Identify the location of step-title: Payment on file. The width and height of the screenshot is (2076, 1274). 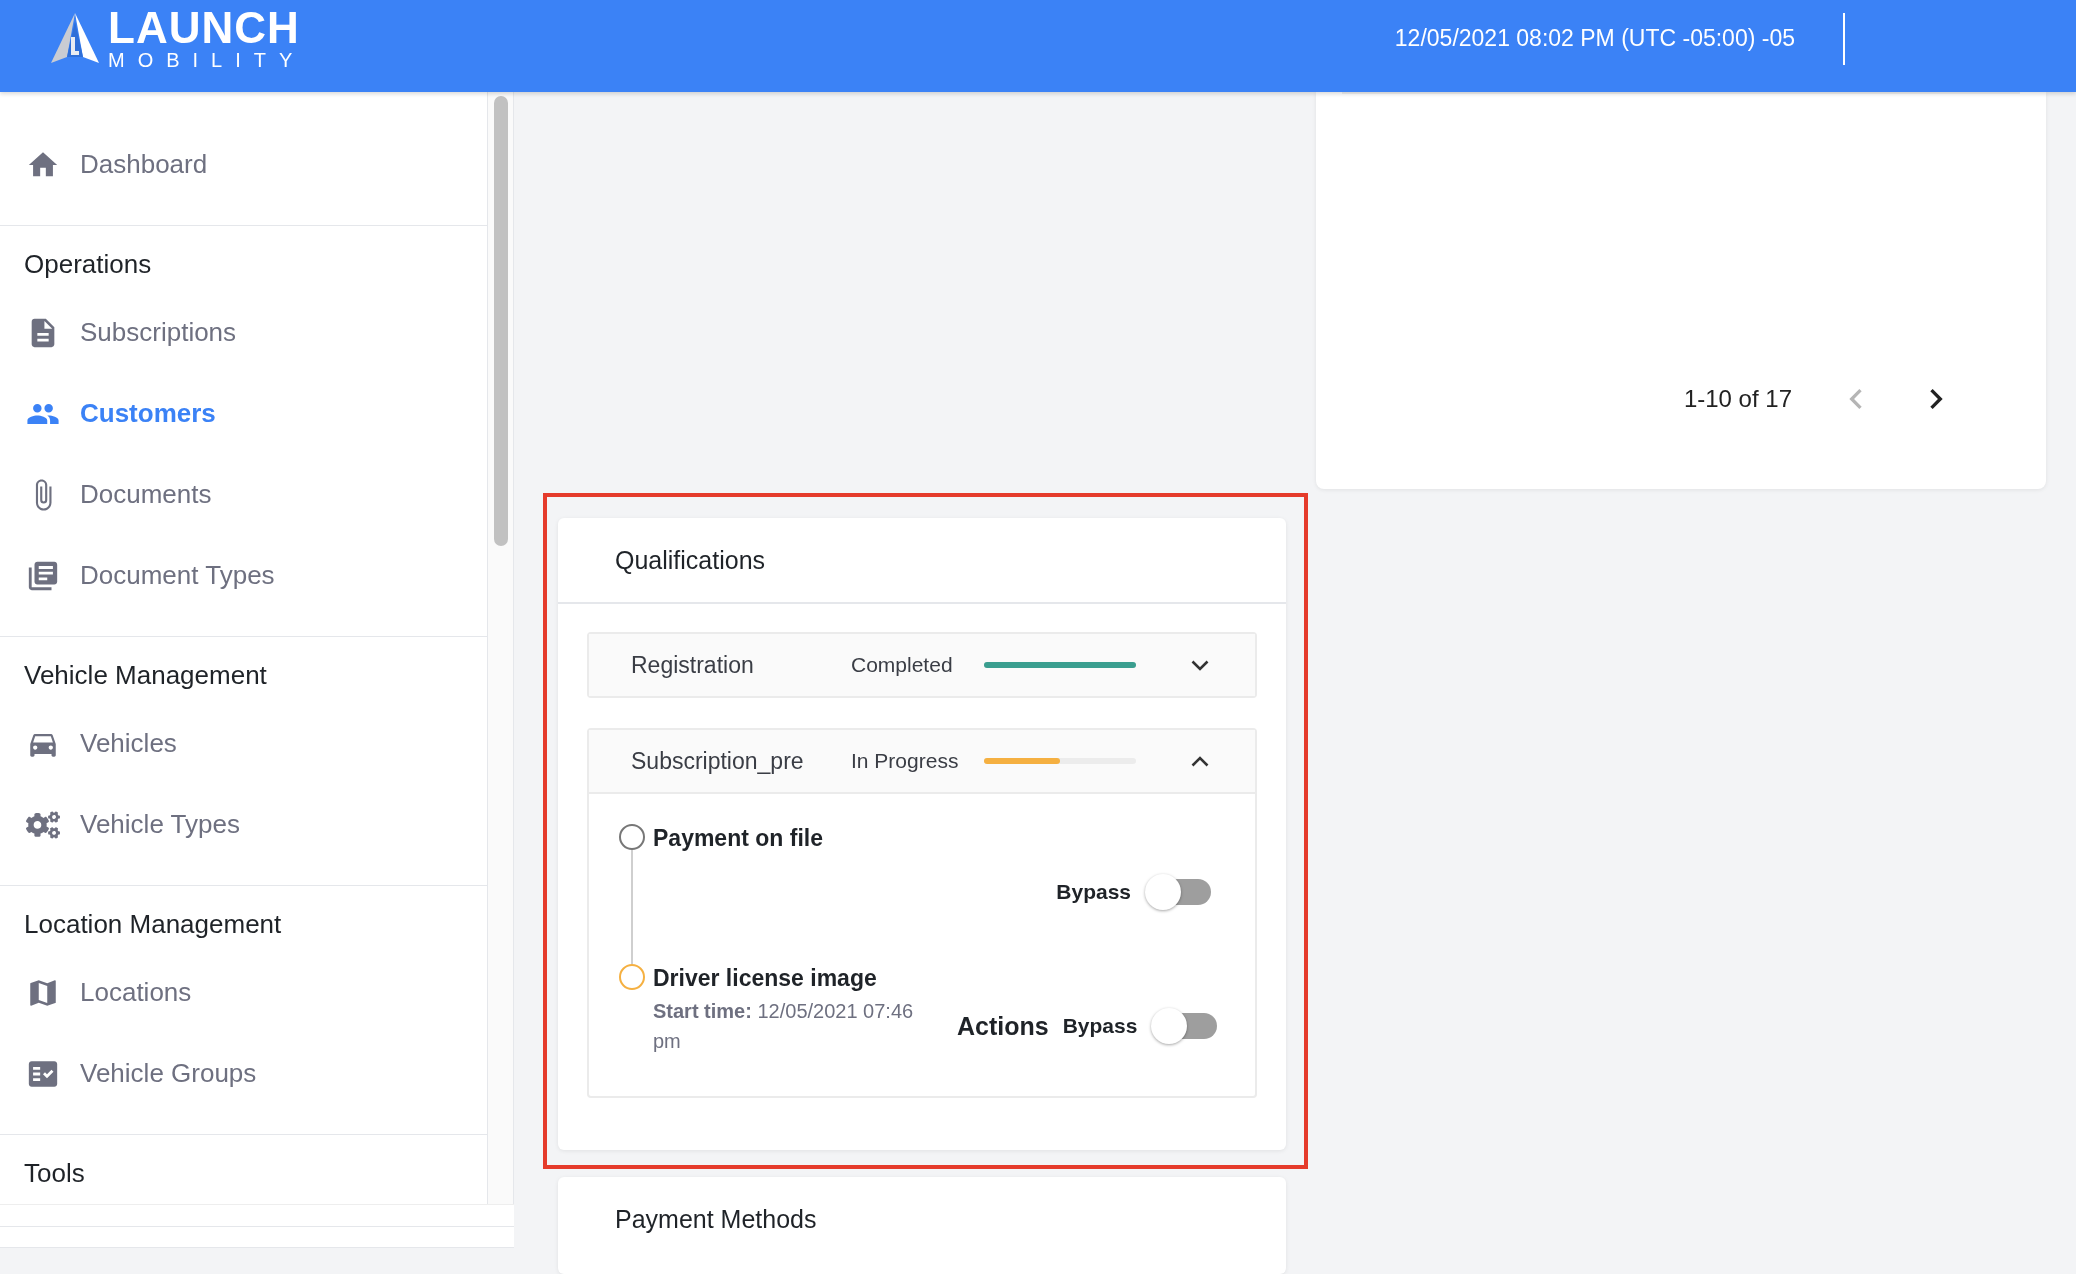
(738, 838).